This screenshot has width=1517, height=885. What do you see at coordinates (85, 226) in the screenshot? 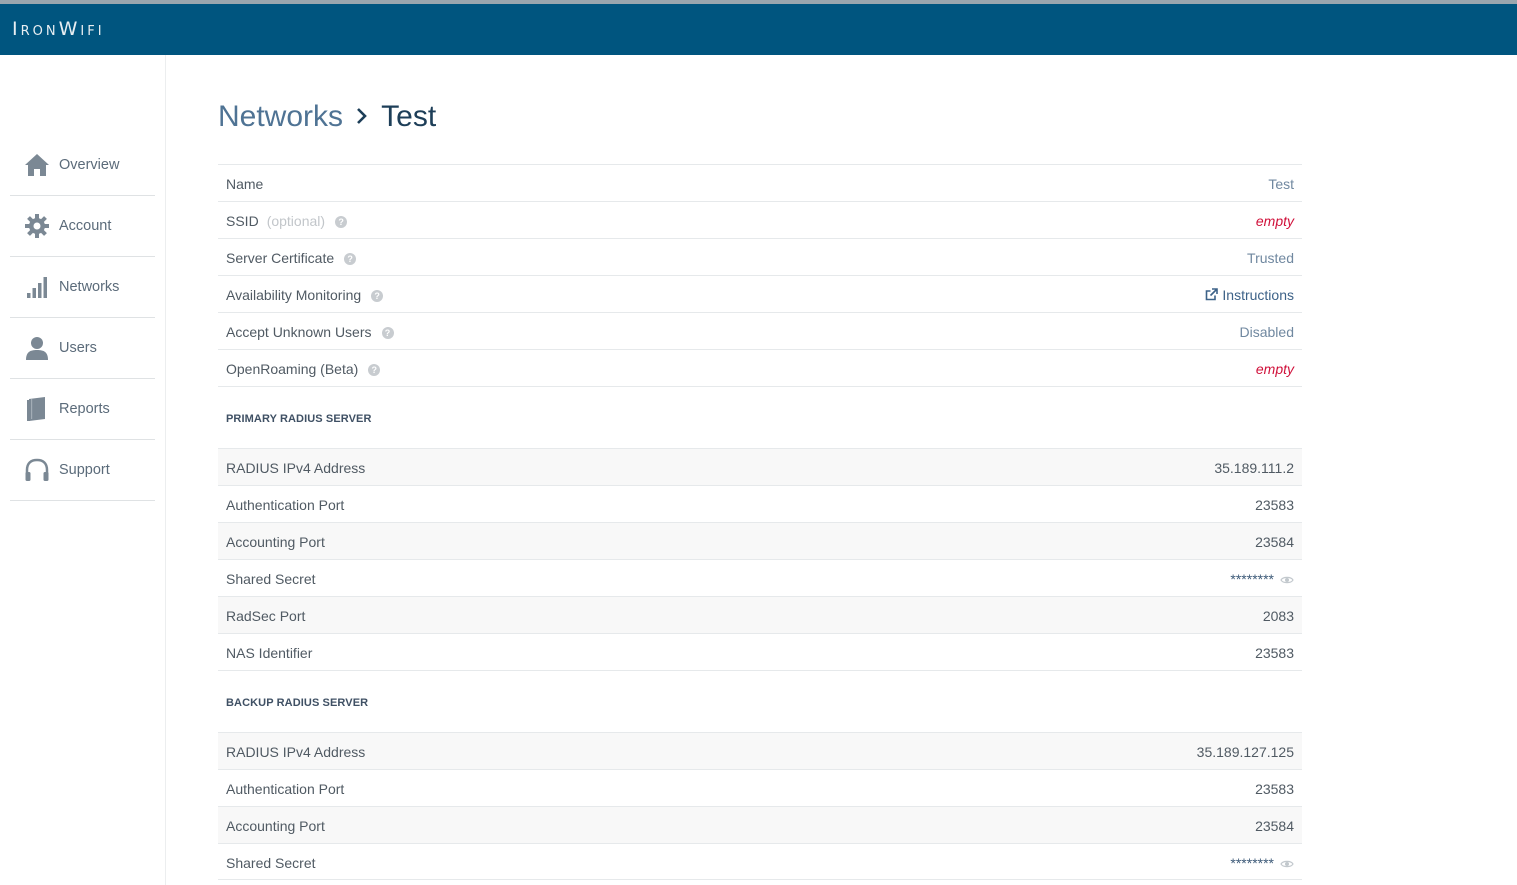
I see `sidebar-item-label: Account` at bounding box center [85, 226].